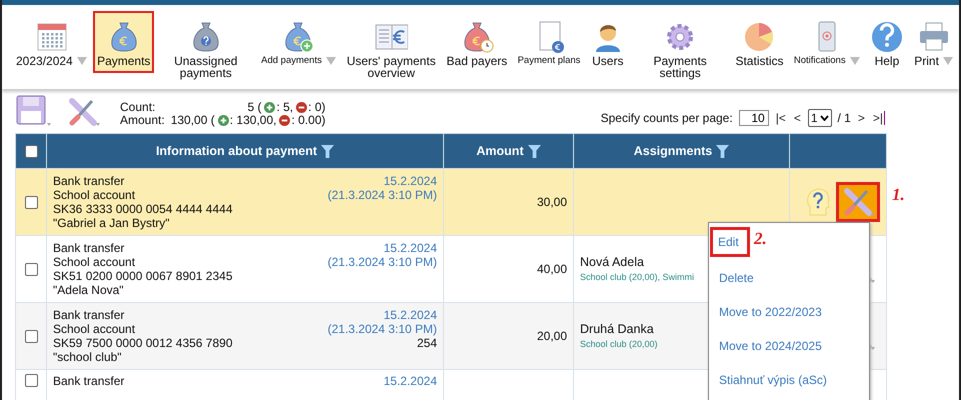 Image resolution: width=961 pixels, height=400 pixels. I want to click on payment-reference: 254, so click(426, 343).